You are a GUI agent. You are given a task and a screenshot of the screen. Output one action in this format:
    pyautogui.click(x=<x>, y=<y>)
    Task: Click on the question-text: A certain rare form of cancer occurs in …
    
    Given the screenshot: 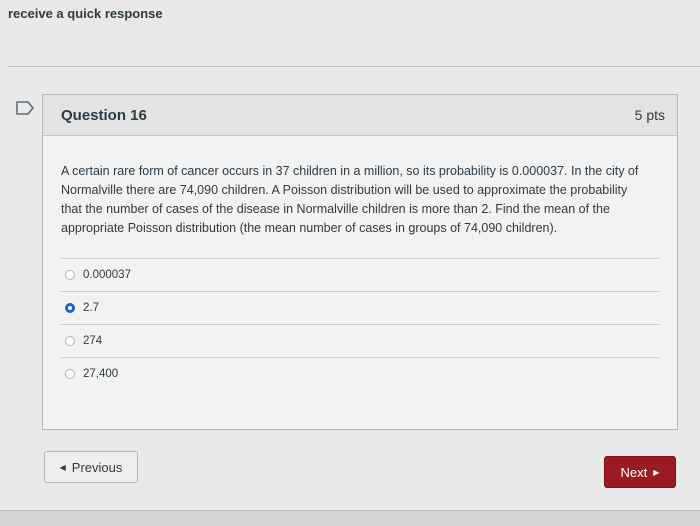 What is the action you would take?
    pyautogui.click(x=350, y=199)
    